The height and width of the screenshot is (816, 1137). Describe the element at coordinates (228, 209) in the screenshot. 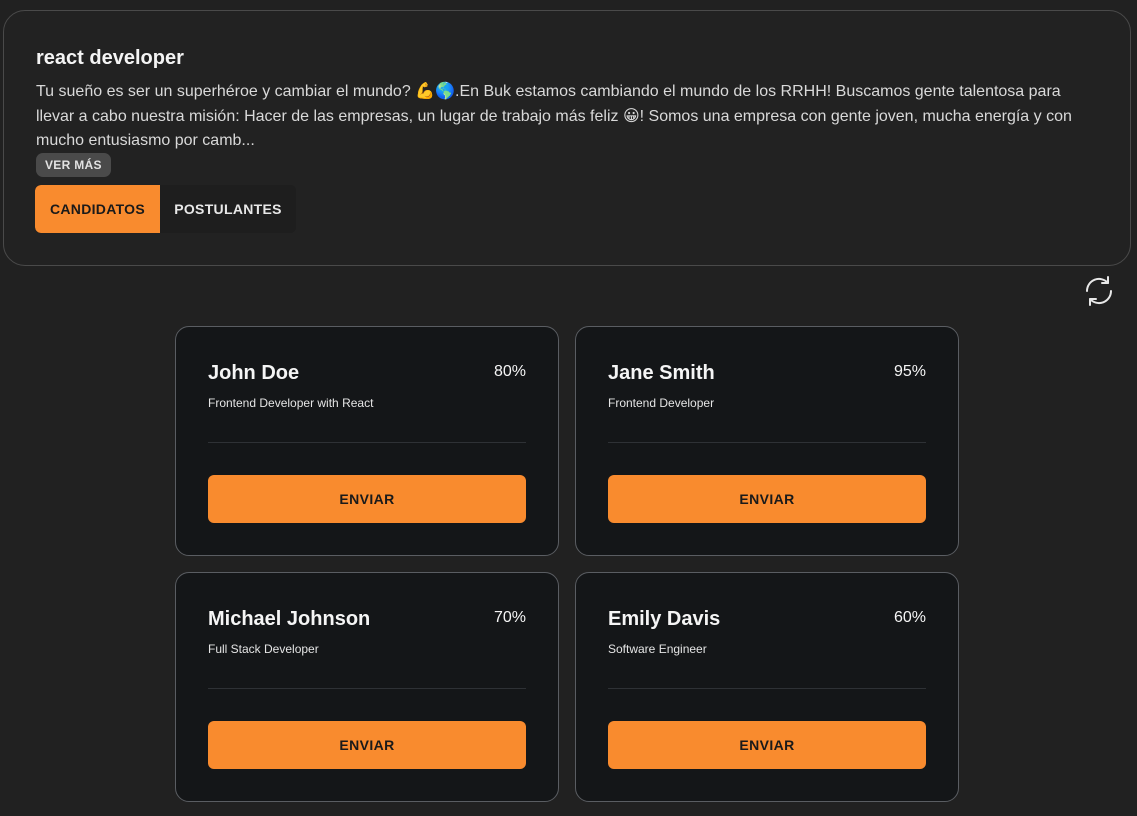

I see `tab-postulantes: POSTULANTES` at that location.